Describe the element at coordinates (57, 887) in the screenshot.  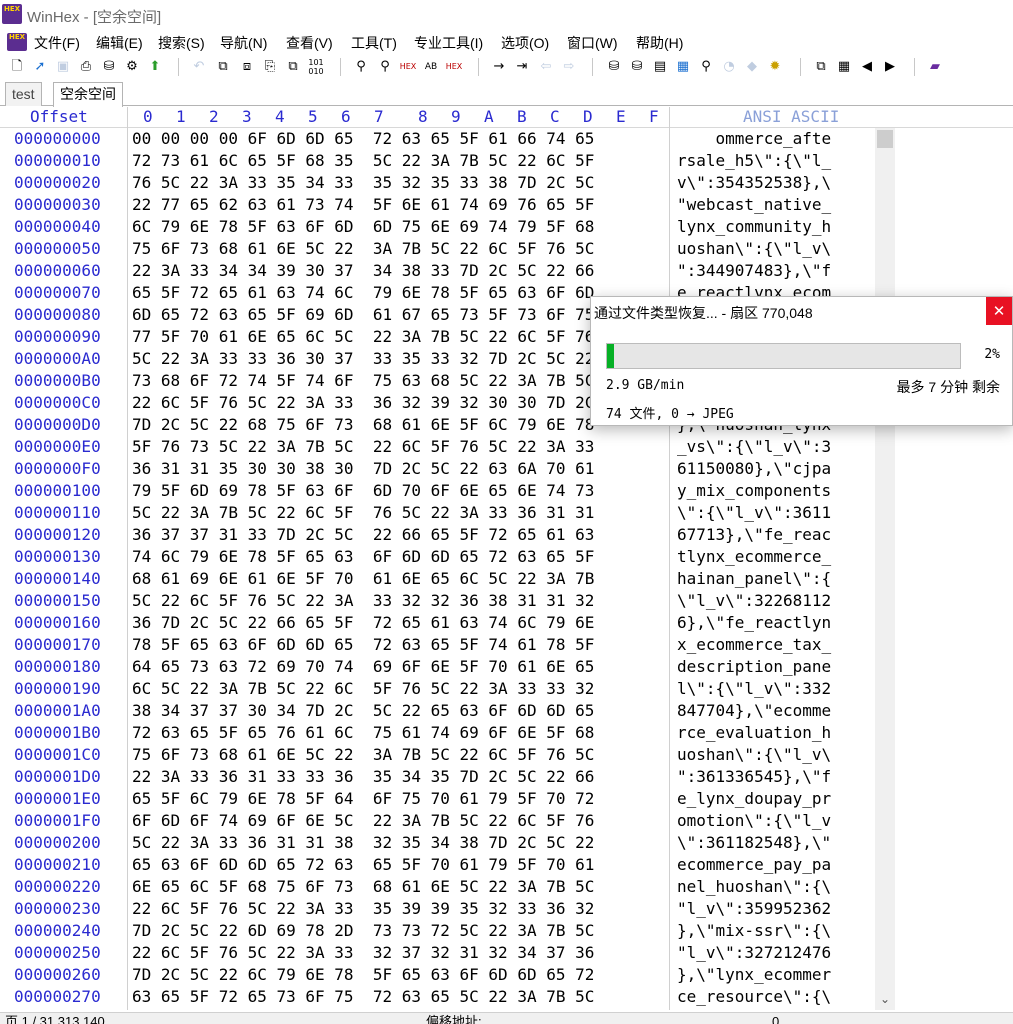
I see `offset-cell: 000000220` at that location.